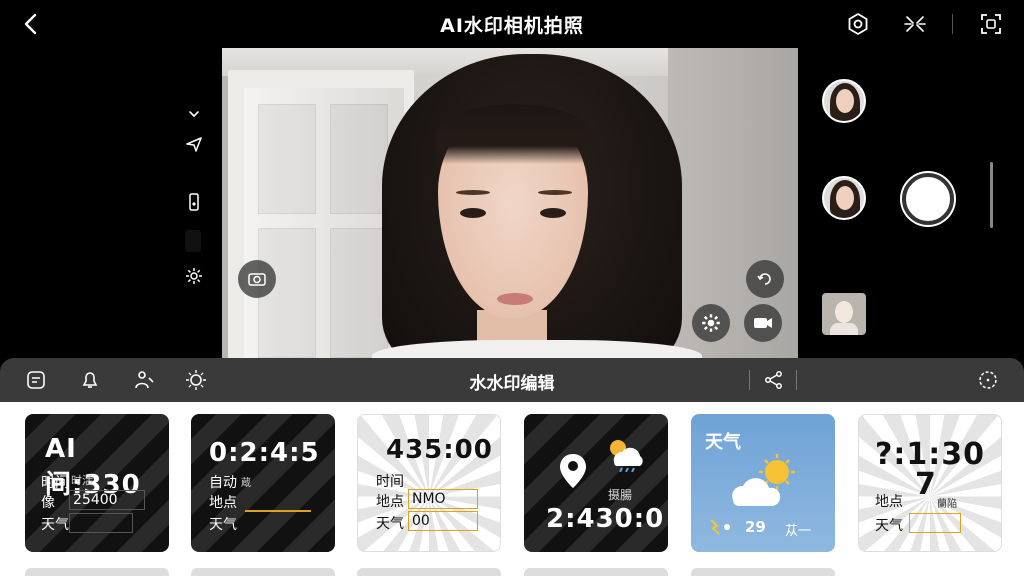 Image resolution: width=1024 pixels, height=576 pixels. What do you see at coordinates (246, 483) in the screenshot?
I see `template-value: 蔵` at bounding box center [246, 483].